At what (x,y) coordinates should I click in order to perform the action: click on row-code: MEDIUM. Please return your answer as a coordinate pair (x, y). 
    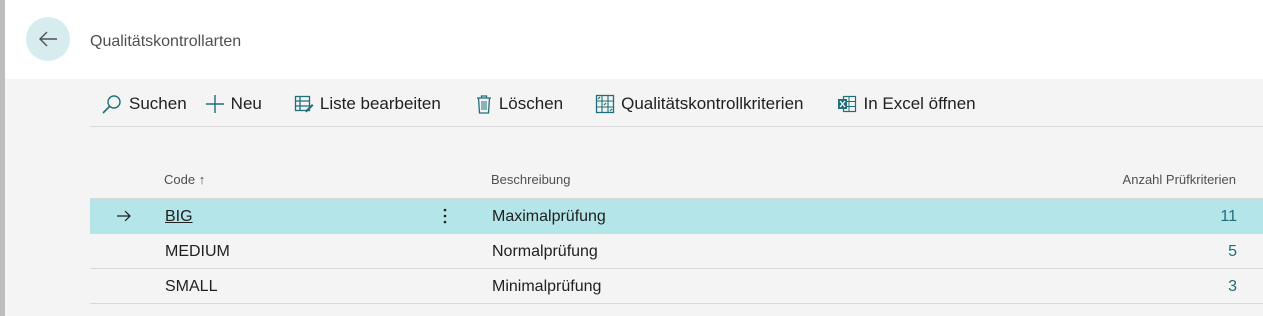
    Looking at the image, I should click on (197, 252).